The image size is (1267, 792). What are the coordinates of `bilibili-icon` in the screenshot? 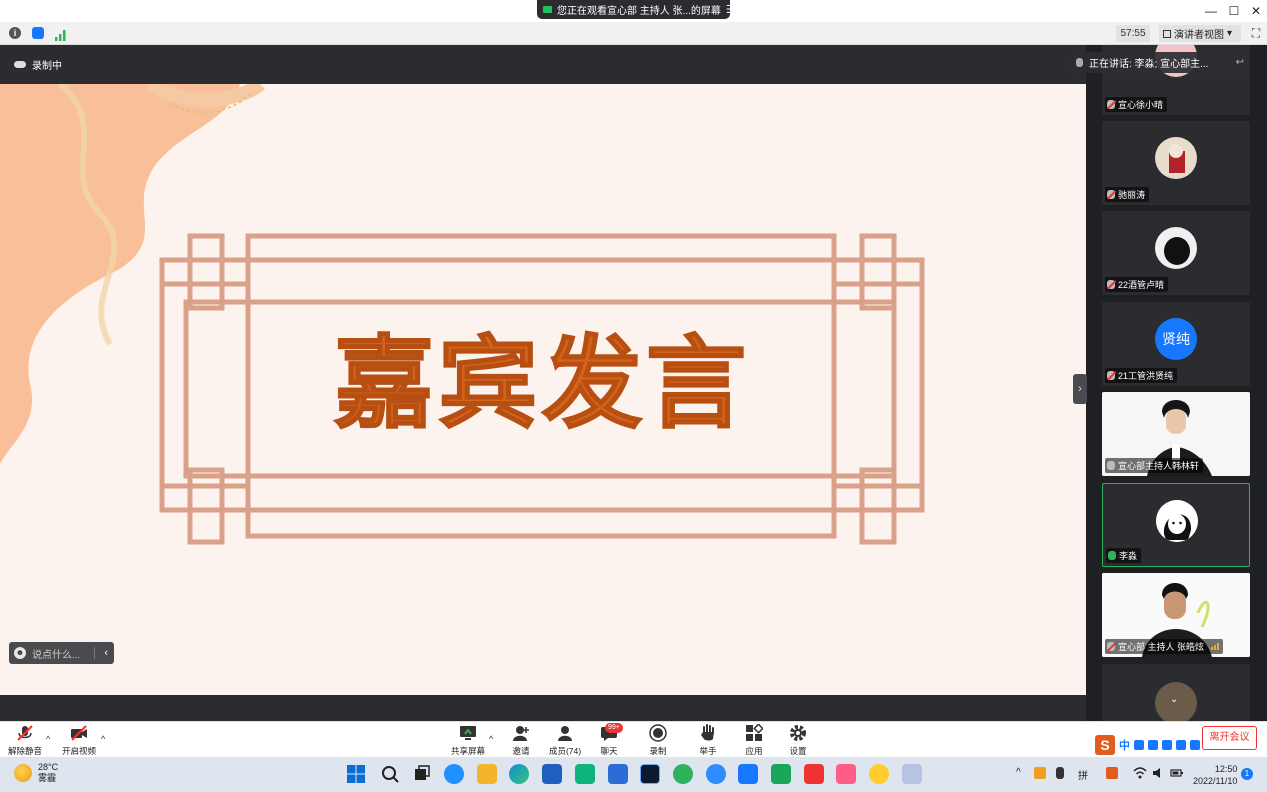 It's located at (846, 774).